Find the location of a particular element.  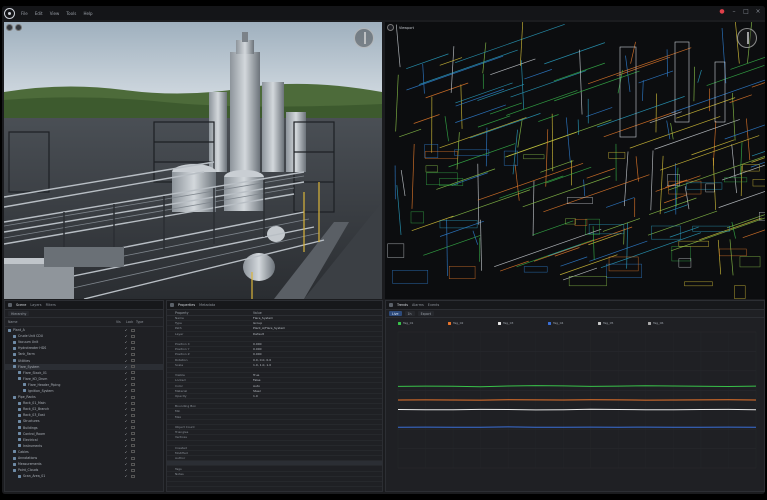

settings-icon is located at coordinates (18, 27).